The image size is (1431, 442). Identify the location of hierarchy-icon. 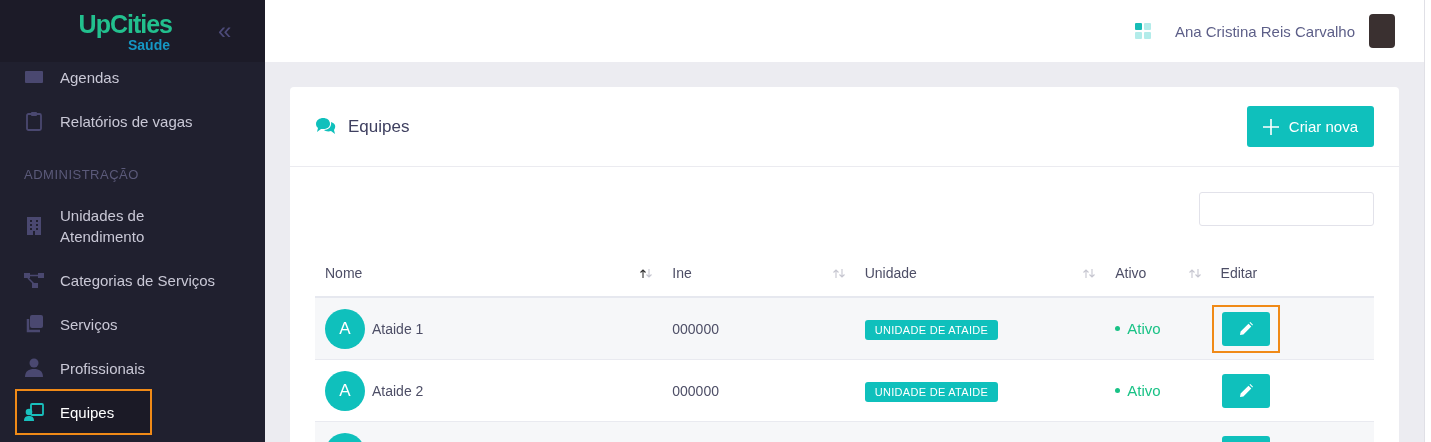
(34, 280).